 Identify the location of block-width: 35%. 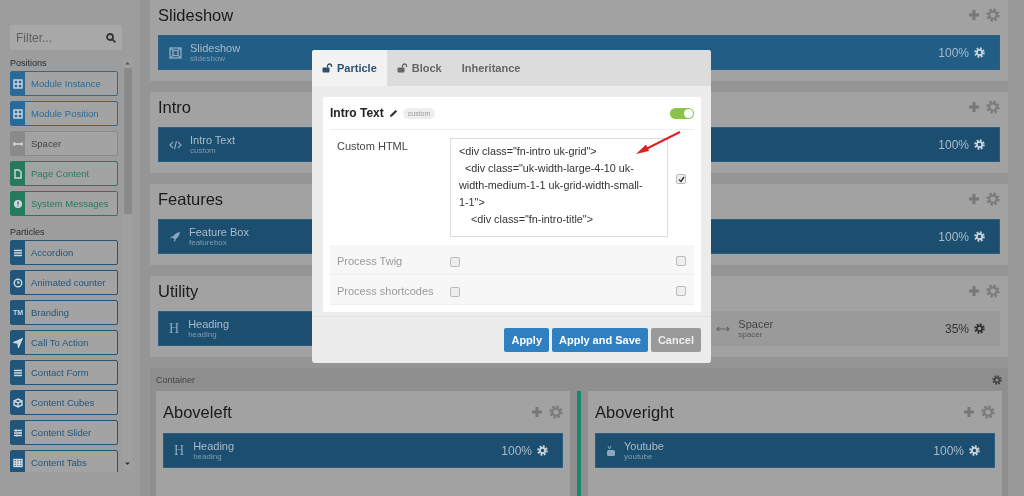
(956, 328).